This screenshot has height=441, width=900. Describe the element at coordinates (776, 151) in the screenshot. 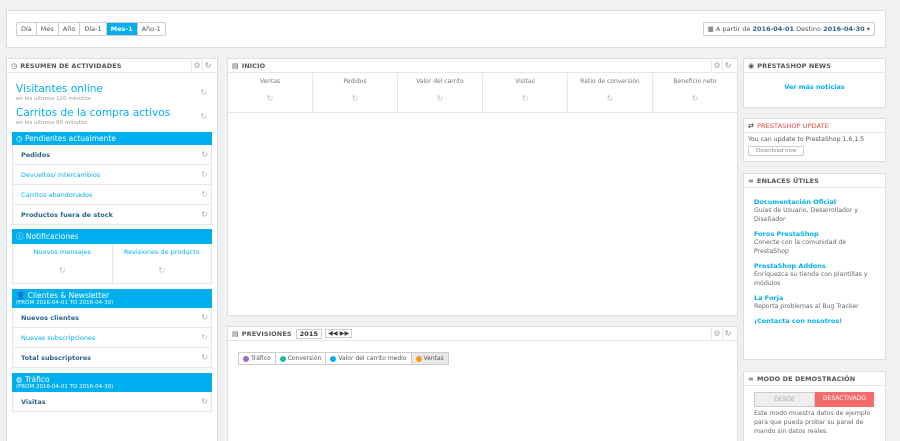

I see `download-button: Download now` at that location.